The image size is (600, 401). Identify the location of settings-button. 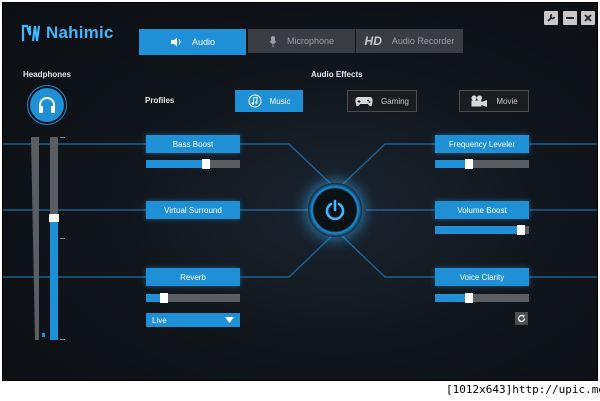
(551, 18).